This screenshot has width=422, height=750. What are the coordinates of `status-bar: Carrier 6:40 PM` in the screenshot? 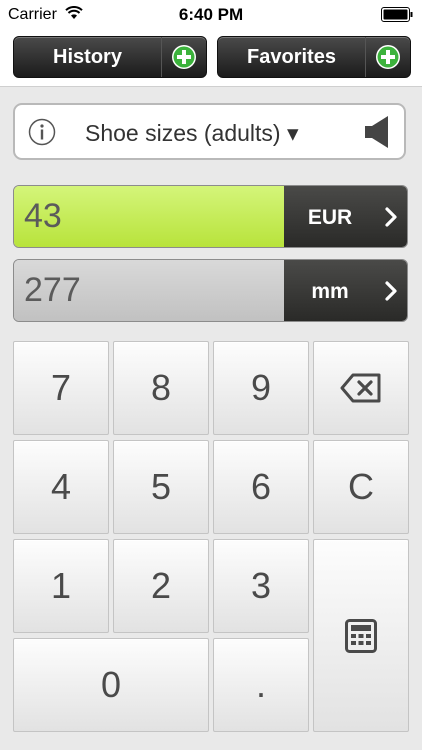 It's located at (211, 15).